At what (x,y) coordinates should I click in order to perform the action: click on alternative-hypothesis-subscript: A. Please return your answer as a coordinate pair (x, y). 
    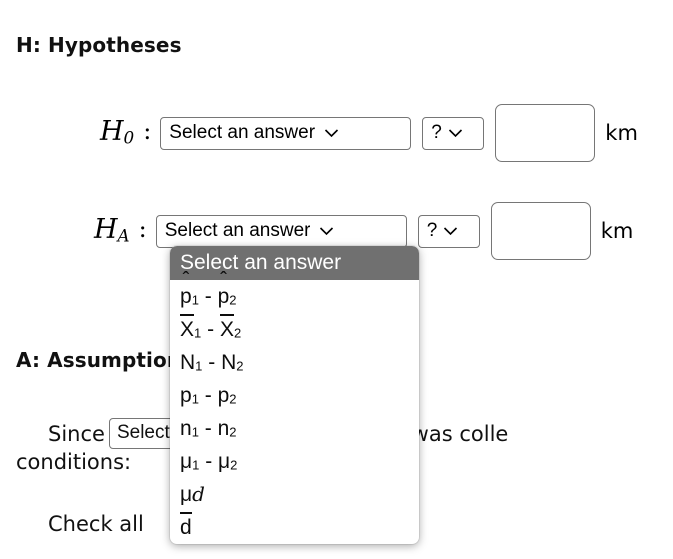
    Looking at the image, I should click on (123, 235).